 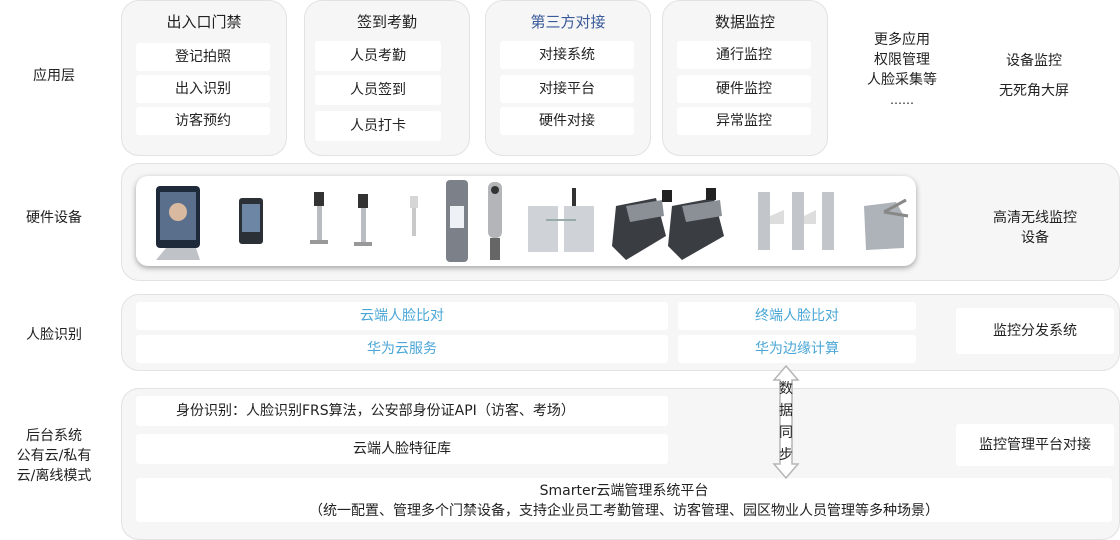 What do you see at coordinates (567, 89) in the screenshot?
I see `app-item: 对接平台` at bounding box center [567, 89].